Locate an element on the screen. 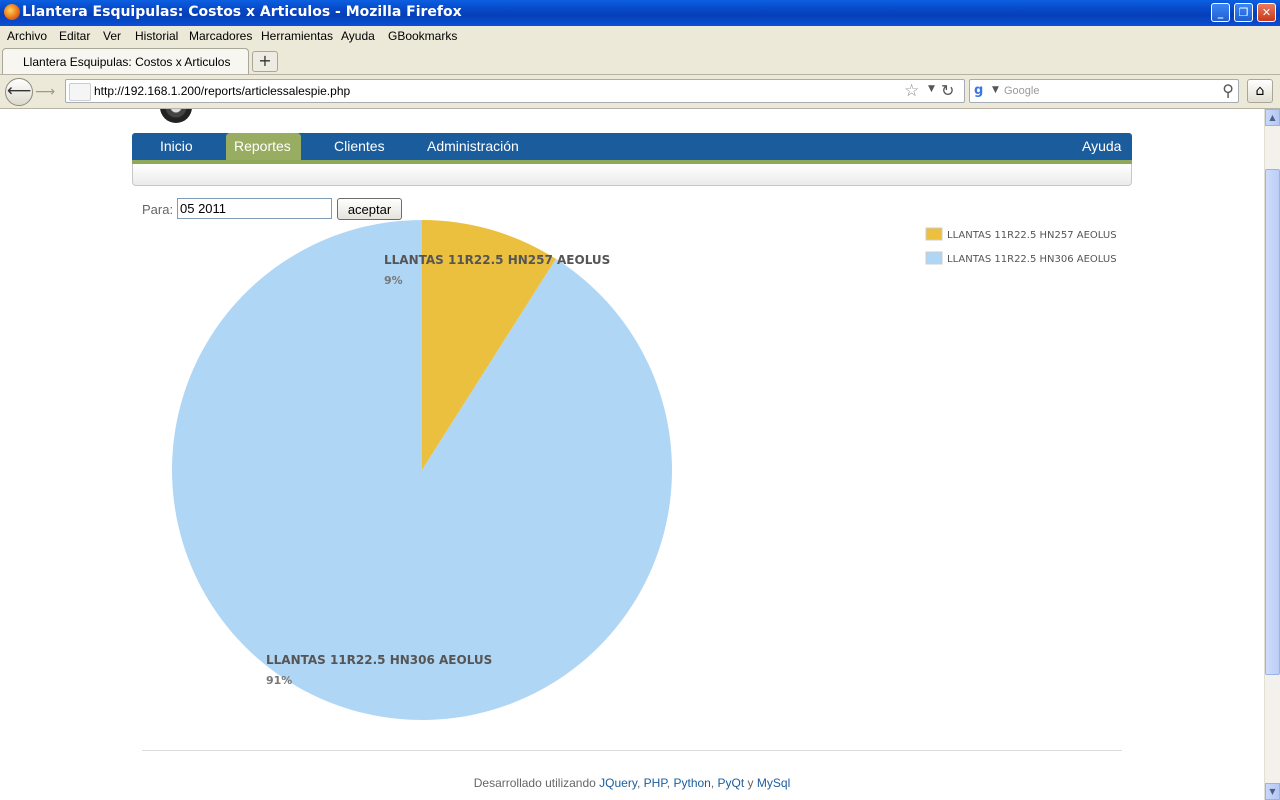 The height and width of the screenshot is (800, 1280). footer-link-php: PHP is located at coordinates (655, 783).